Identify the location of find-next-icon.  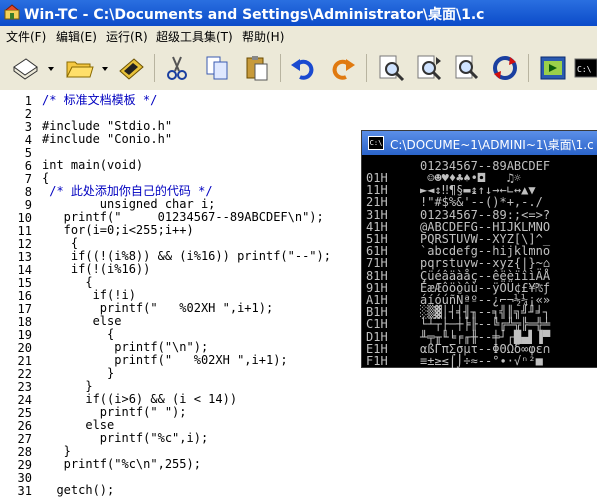
(429, 68).